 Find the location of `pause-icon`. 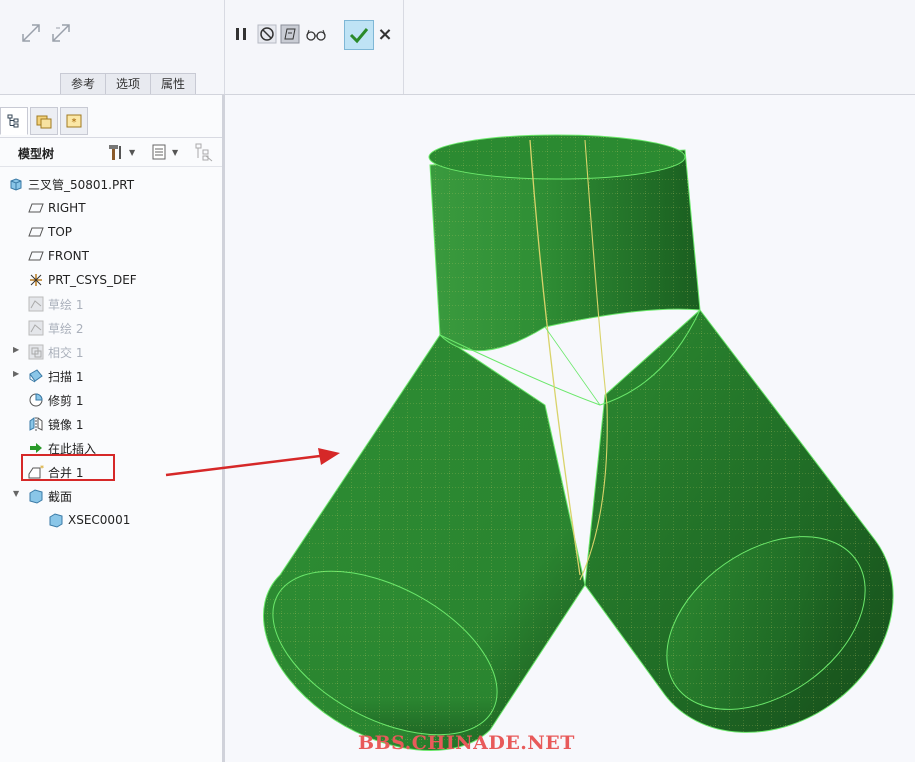

pause-icon is located at coordinates (241, 34).